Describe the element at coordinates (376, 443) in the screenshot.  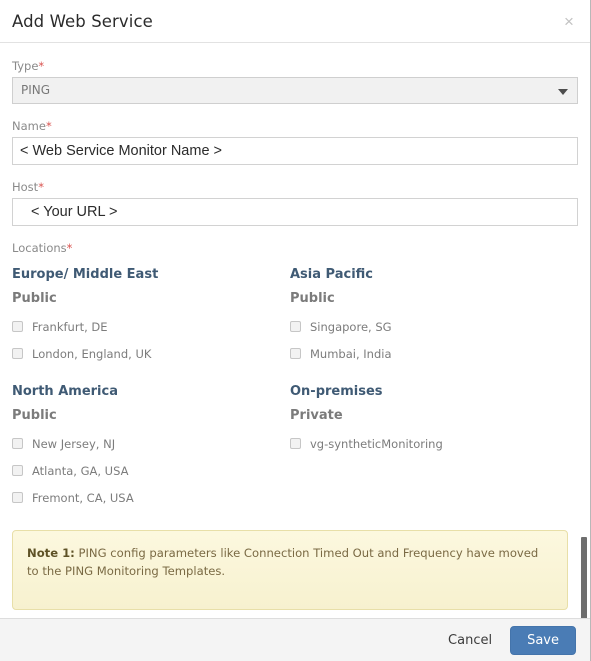
I see `location-label: vg-syntheticMonitoring` at that location.